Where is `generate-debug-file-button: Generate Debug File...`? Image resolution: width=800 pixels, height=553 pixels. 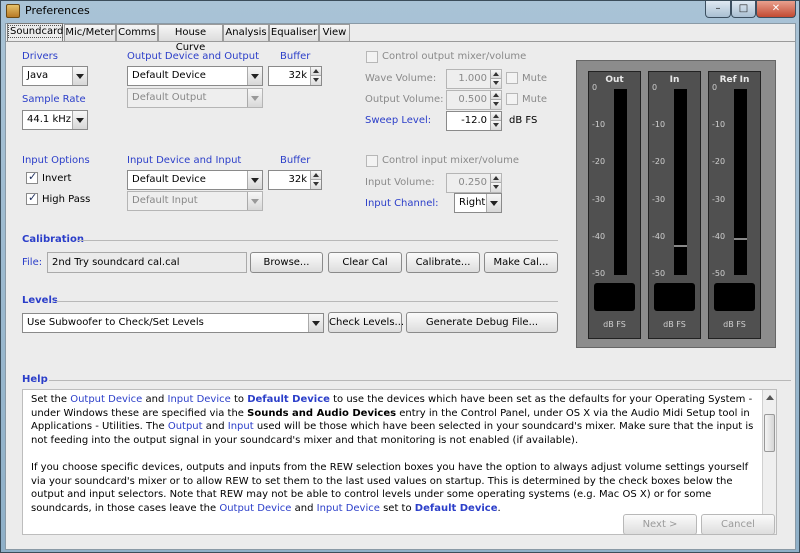 generate-debug-file-button: Generate Debug File... is located at coordinates (482, 322).